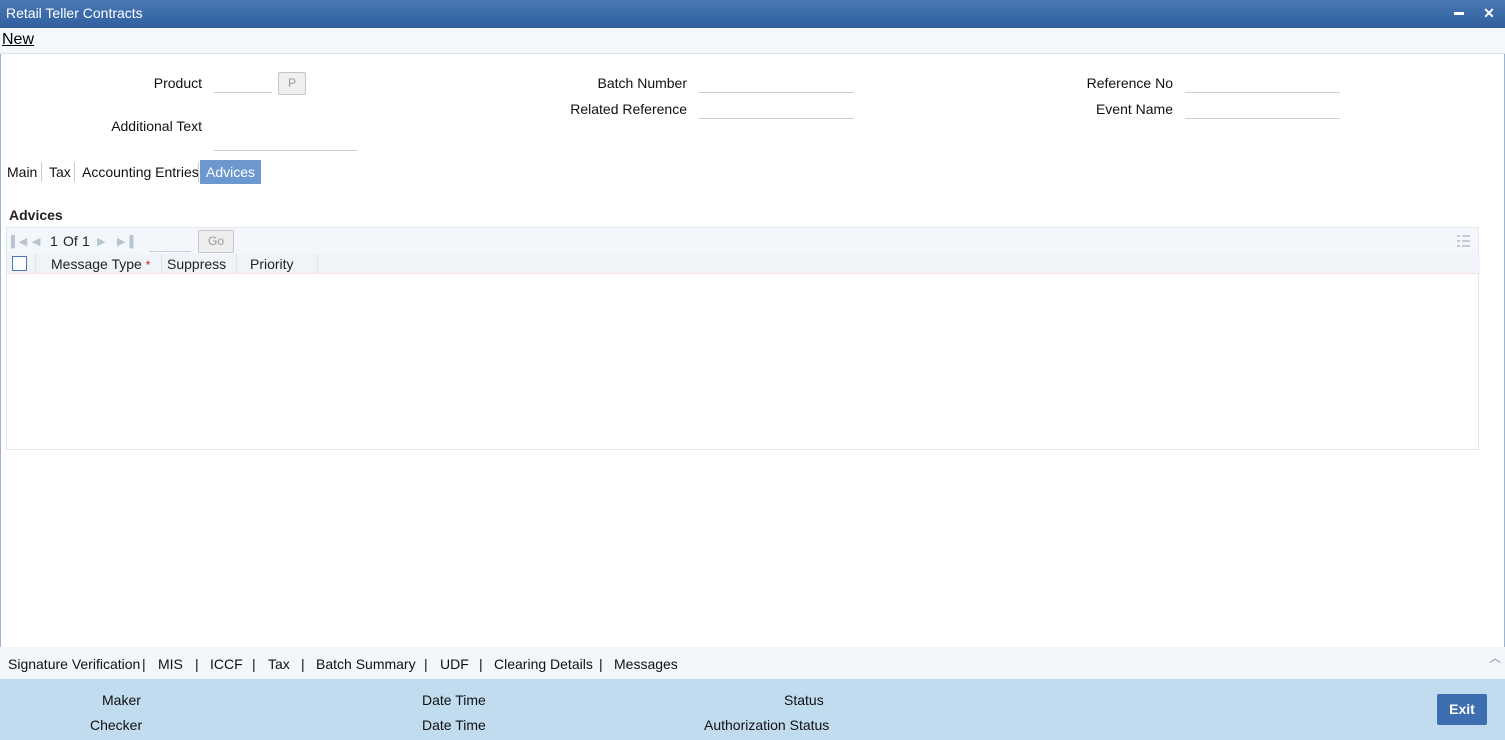 Image resolution: width=1505 pixels, height=740 pixels. What do you see at coordinates (272, 264) in the screenshot?
I see `column-header-priority: Priority` at bounding box center [272, 264].